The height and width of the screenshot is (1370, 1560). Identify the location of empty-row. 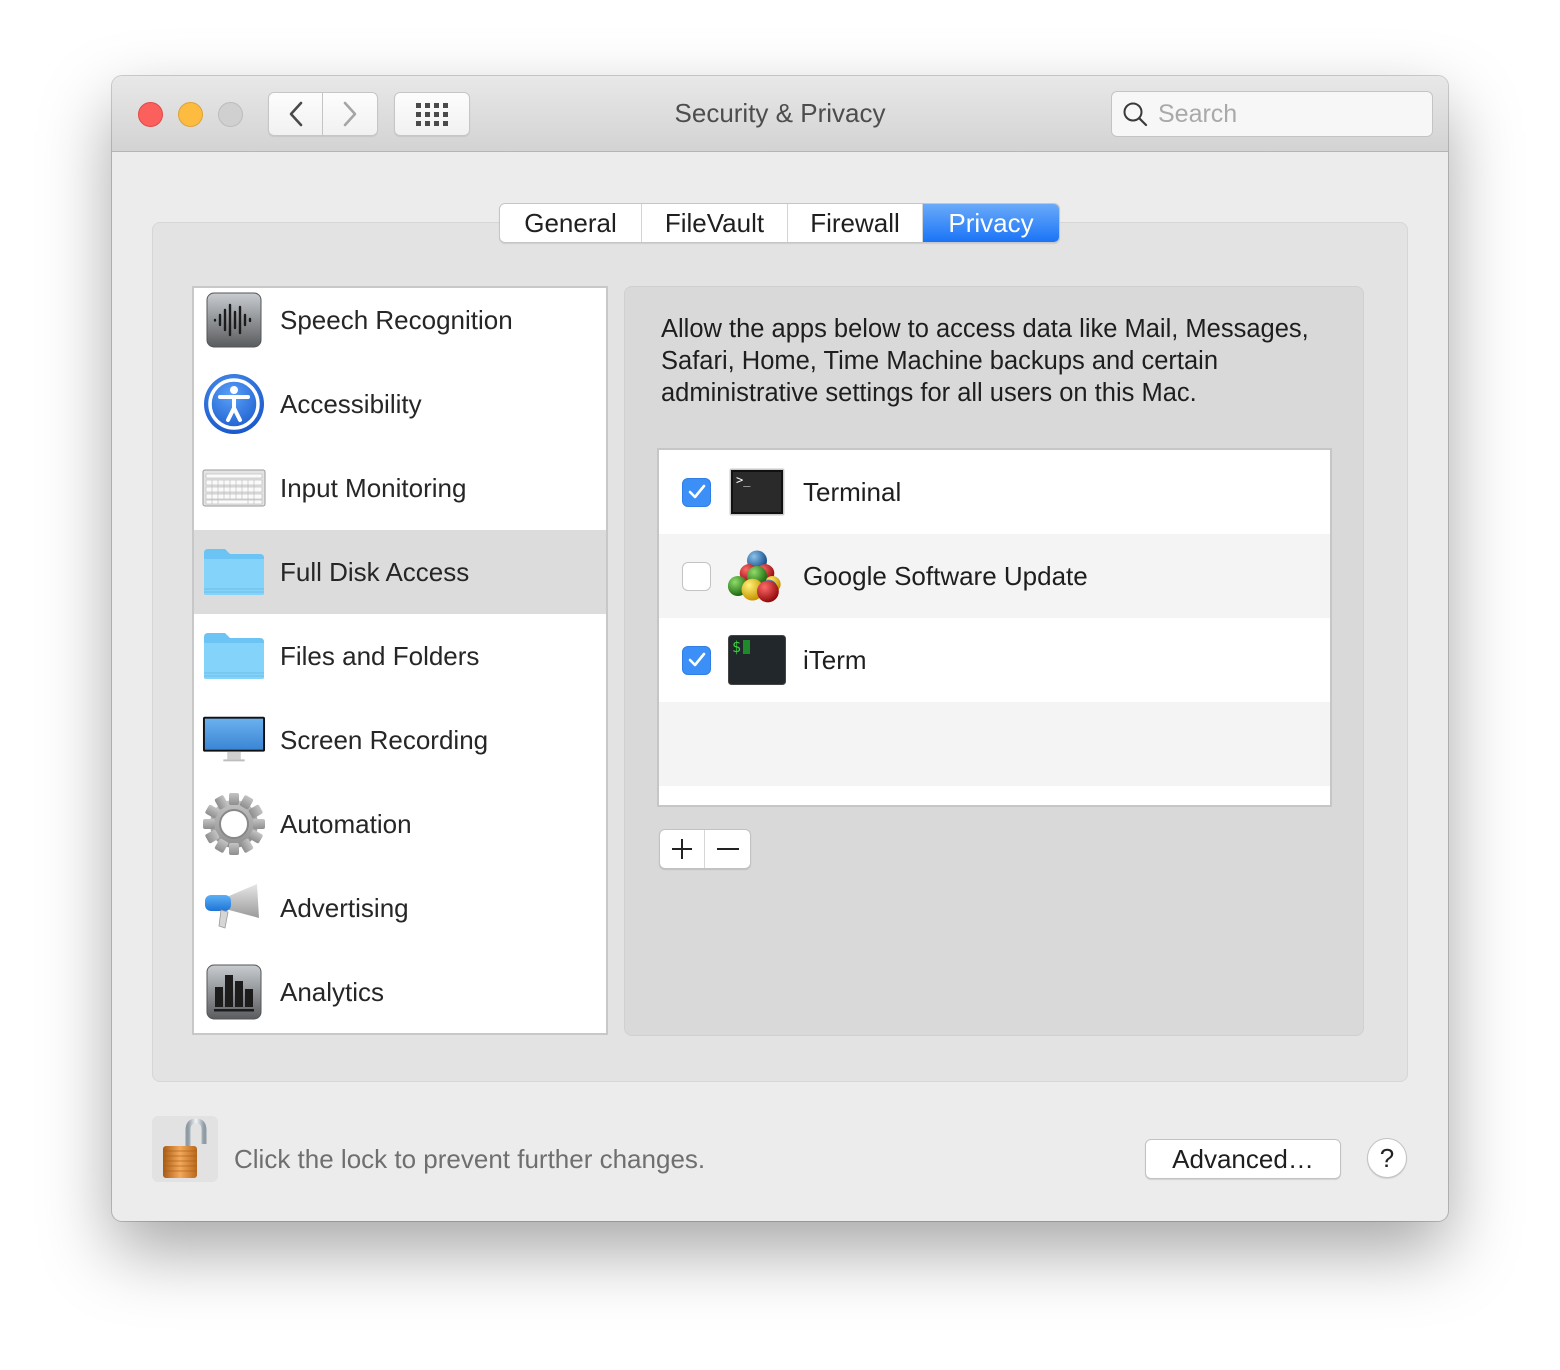
(994, 744).